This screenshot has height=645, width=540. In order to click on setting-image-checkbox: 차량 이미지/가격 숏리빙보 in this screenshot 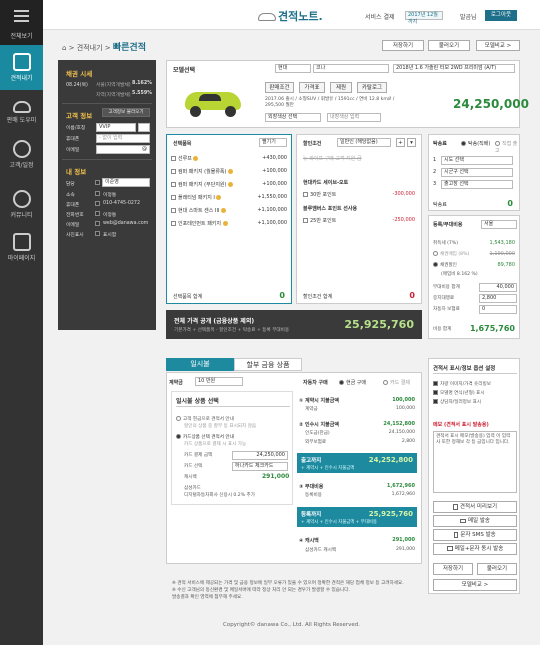, I will do `click(462, 384)`.